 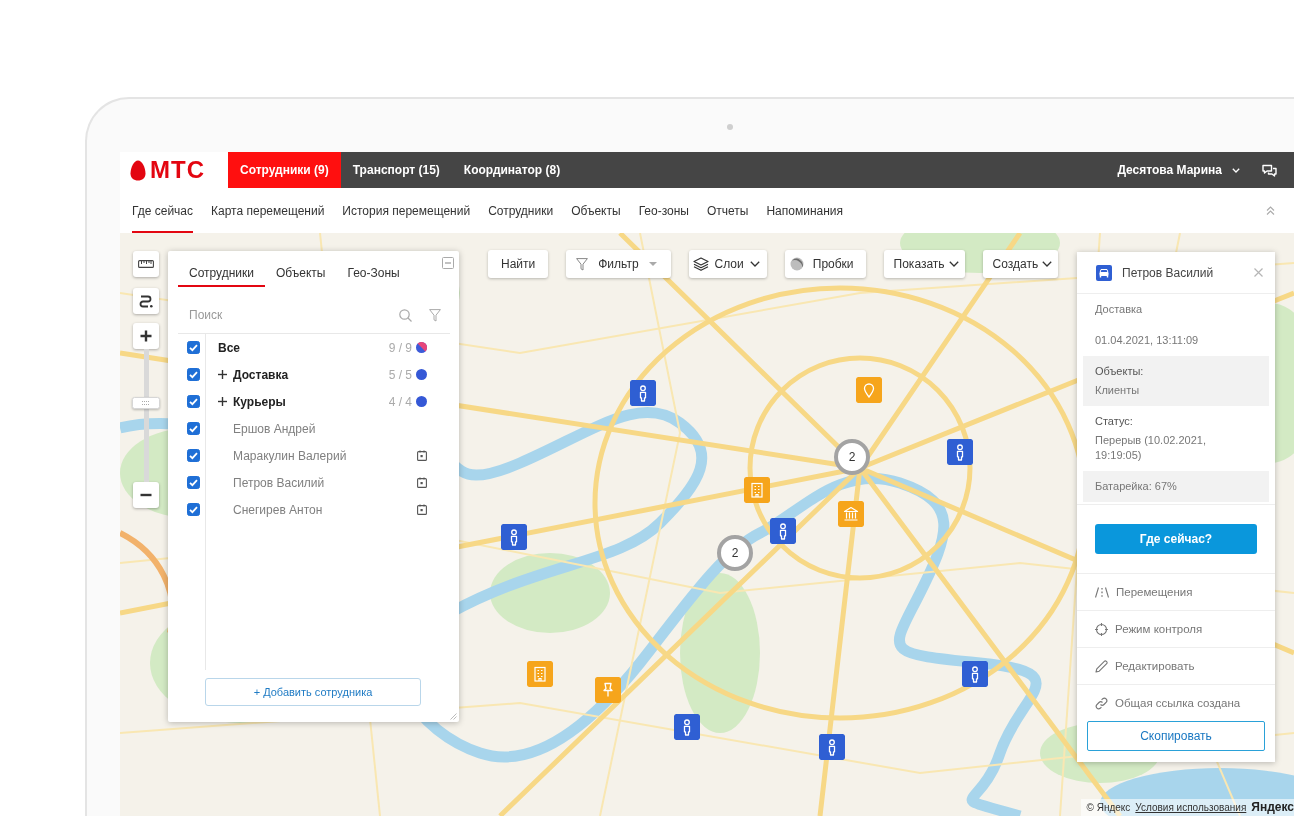 I want to click on header-tab: Координатор (8), so click(x=512, y=170).